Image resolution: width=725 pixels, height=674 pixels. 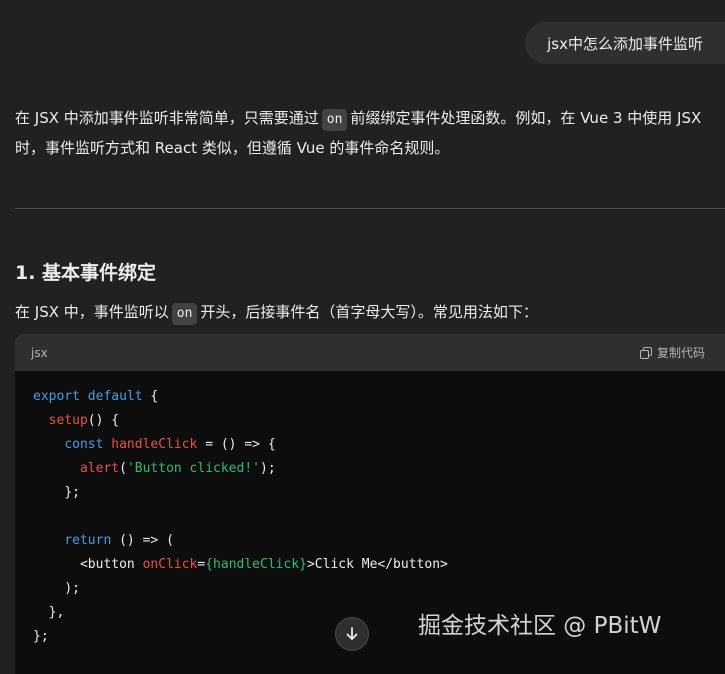 What do you see at coordinates (92, 312) in the screenshot?
I see `section-text-1: 在 JSX 中，事件监听以` at bounding box center [92, 312].